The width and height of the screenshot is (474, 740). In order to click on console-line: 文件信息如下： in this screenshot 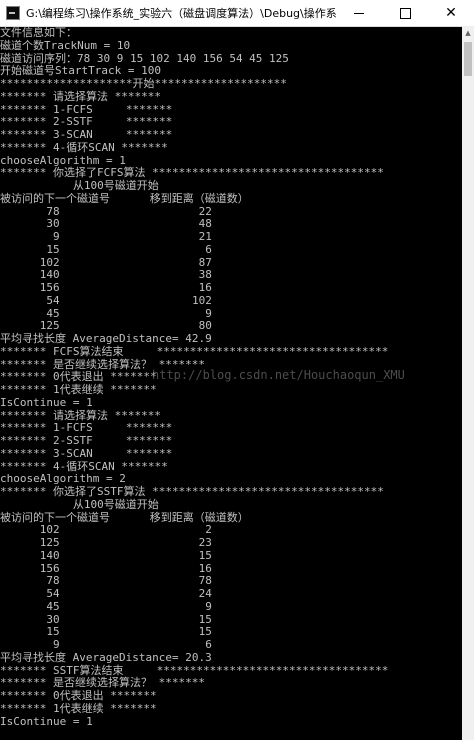, I will do `click(38, 32)`.